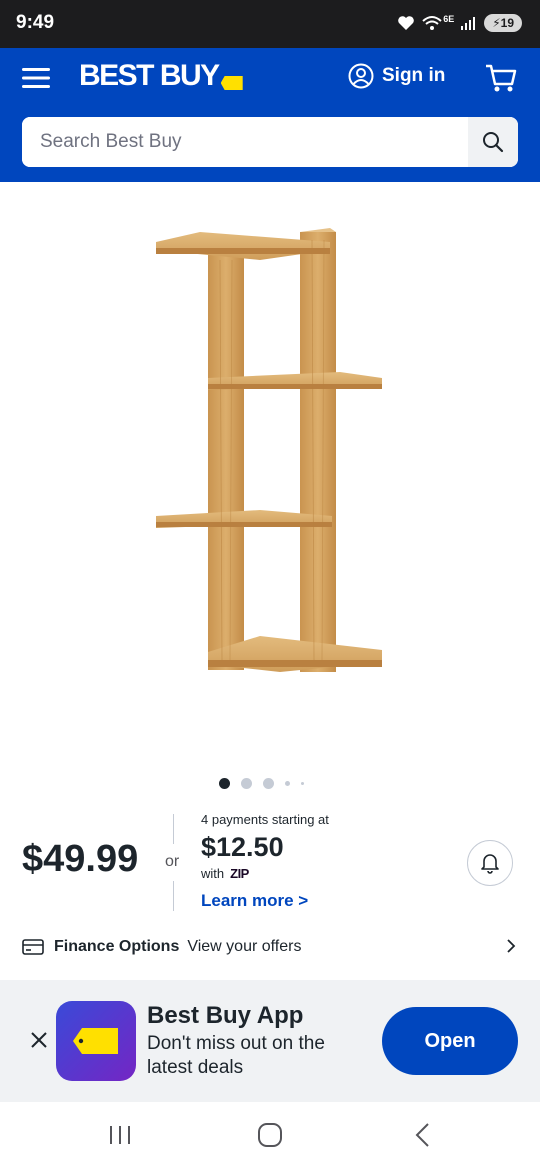 This screenshot has width=540, height=1170. What do you see at coordinates (245, 142) in the screenshot?
I see `search-input` at bounding box center [245, 142].